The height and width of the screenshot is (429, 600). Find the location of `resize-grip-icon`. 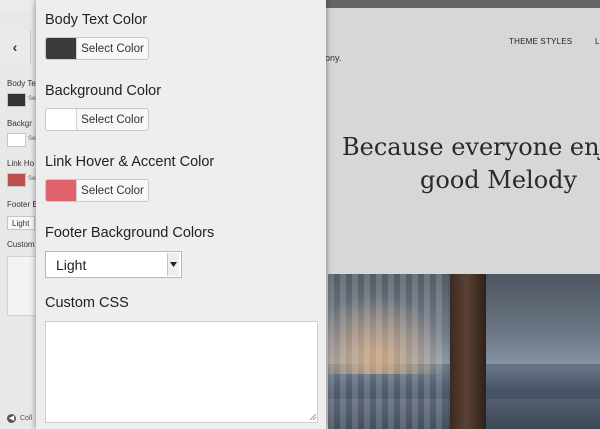

resize-grip-icon is located at coordinates (313, 417).